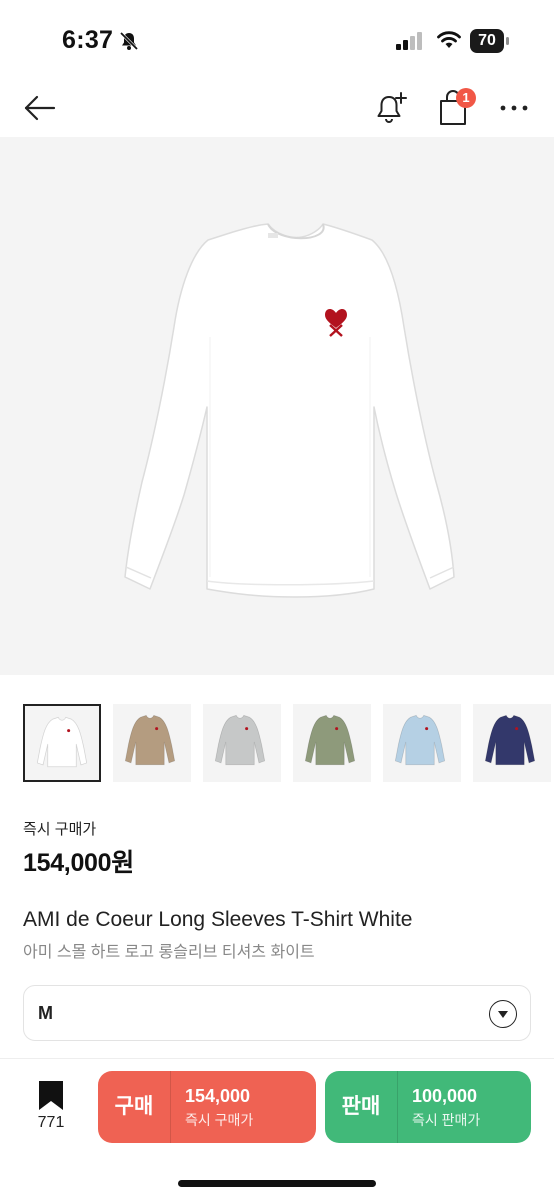  Describe the element at coordinates (466, 98) in the screenshot. I see `cart-count-badge: 1` at that location.